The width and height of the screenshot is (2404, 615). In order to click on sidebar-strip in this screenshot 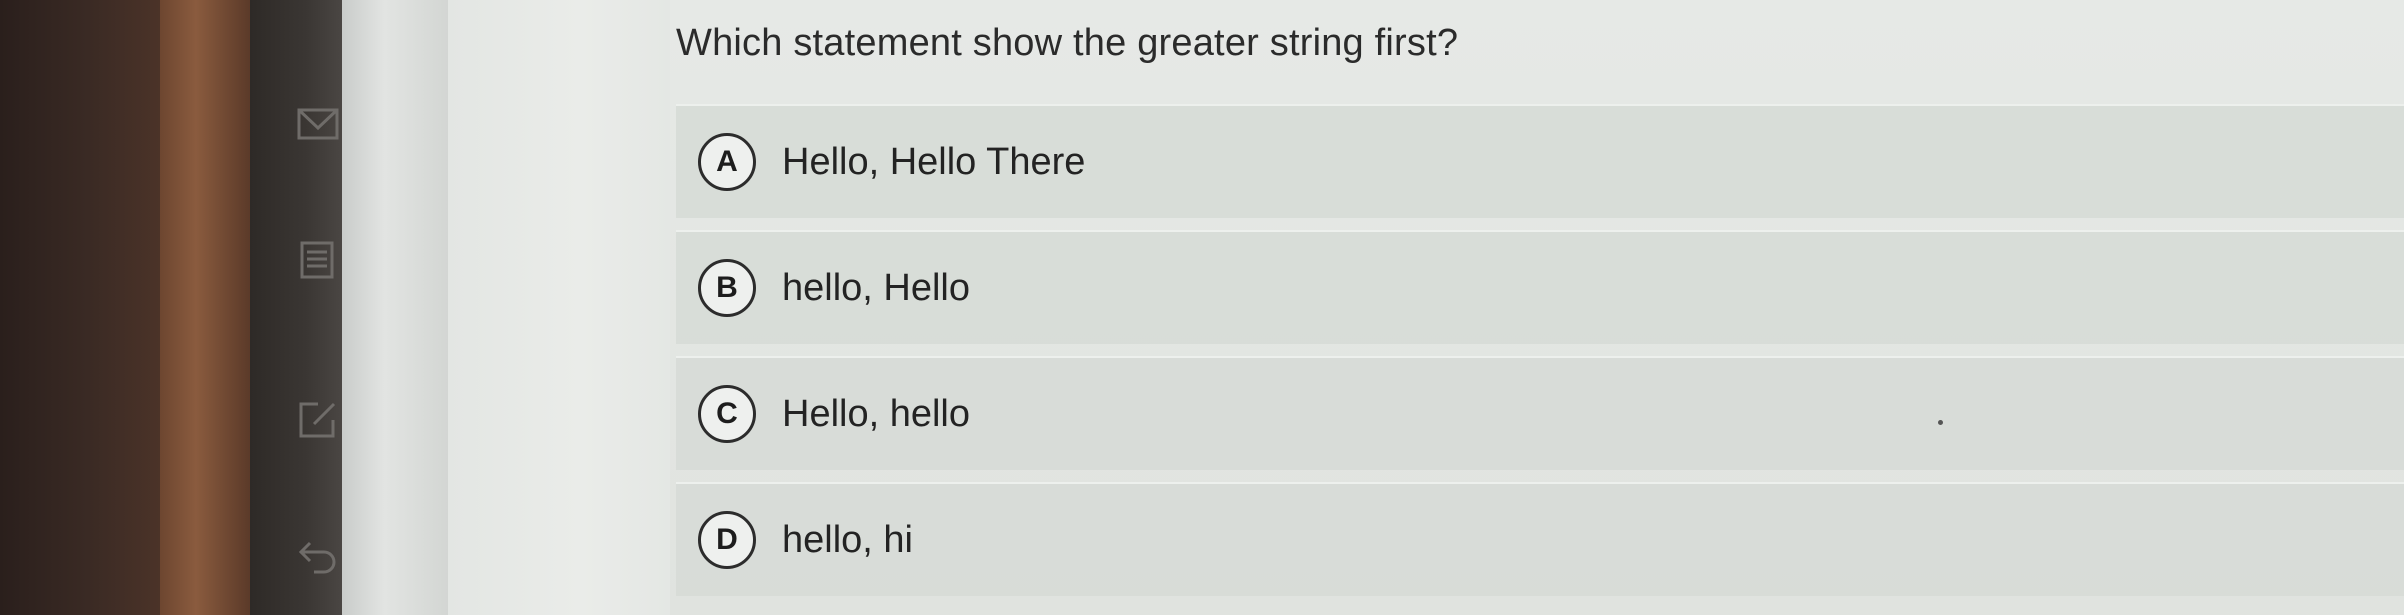, I will do `click(395, 307)`.